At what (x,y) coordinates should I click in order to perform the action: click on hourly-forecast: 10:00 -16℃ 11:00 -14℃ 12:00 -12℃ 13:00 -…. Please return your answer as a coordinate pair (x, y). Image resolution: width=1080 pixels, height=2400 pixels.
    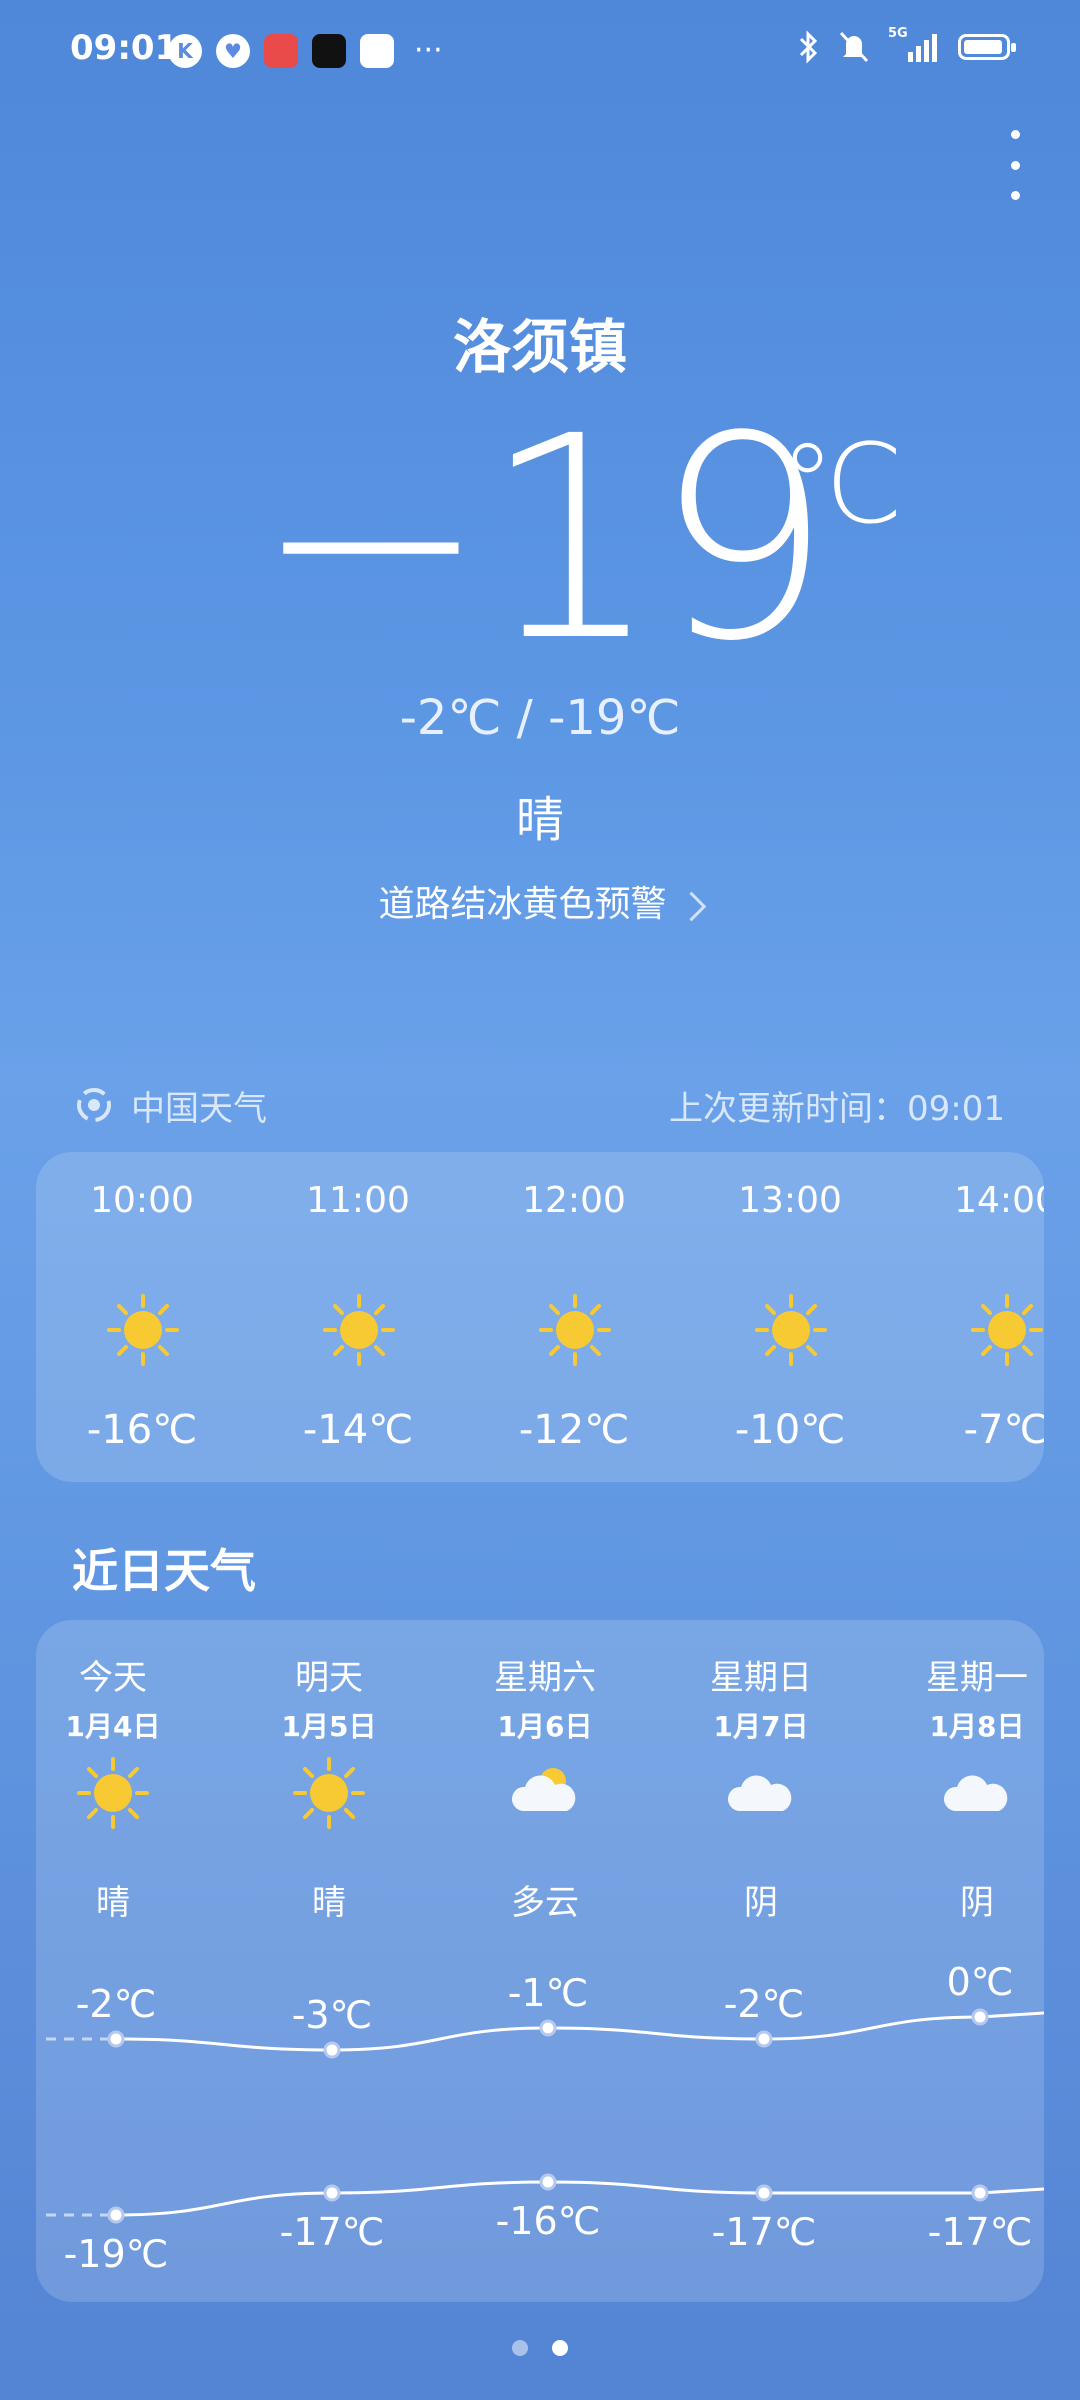
    Looking at the image, I should click on (540, 1317).